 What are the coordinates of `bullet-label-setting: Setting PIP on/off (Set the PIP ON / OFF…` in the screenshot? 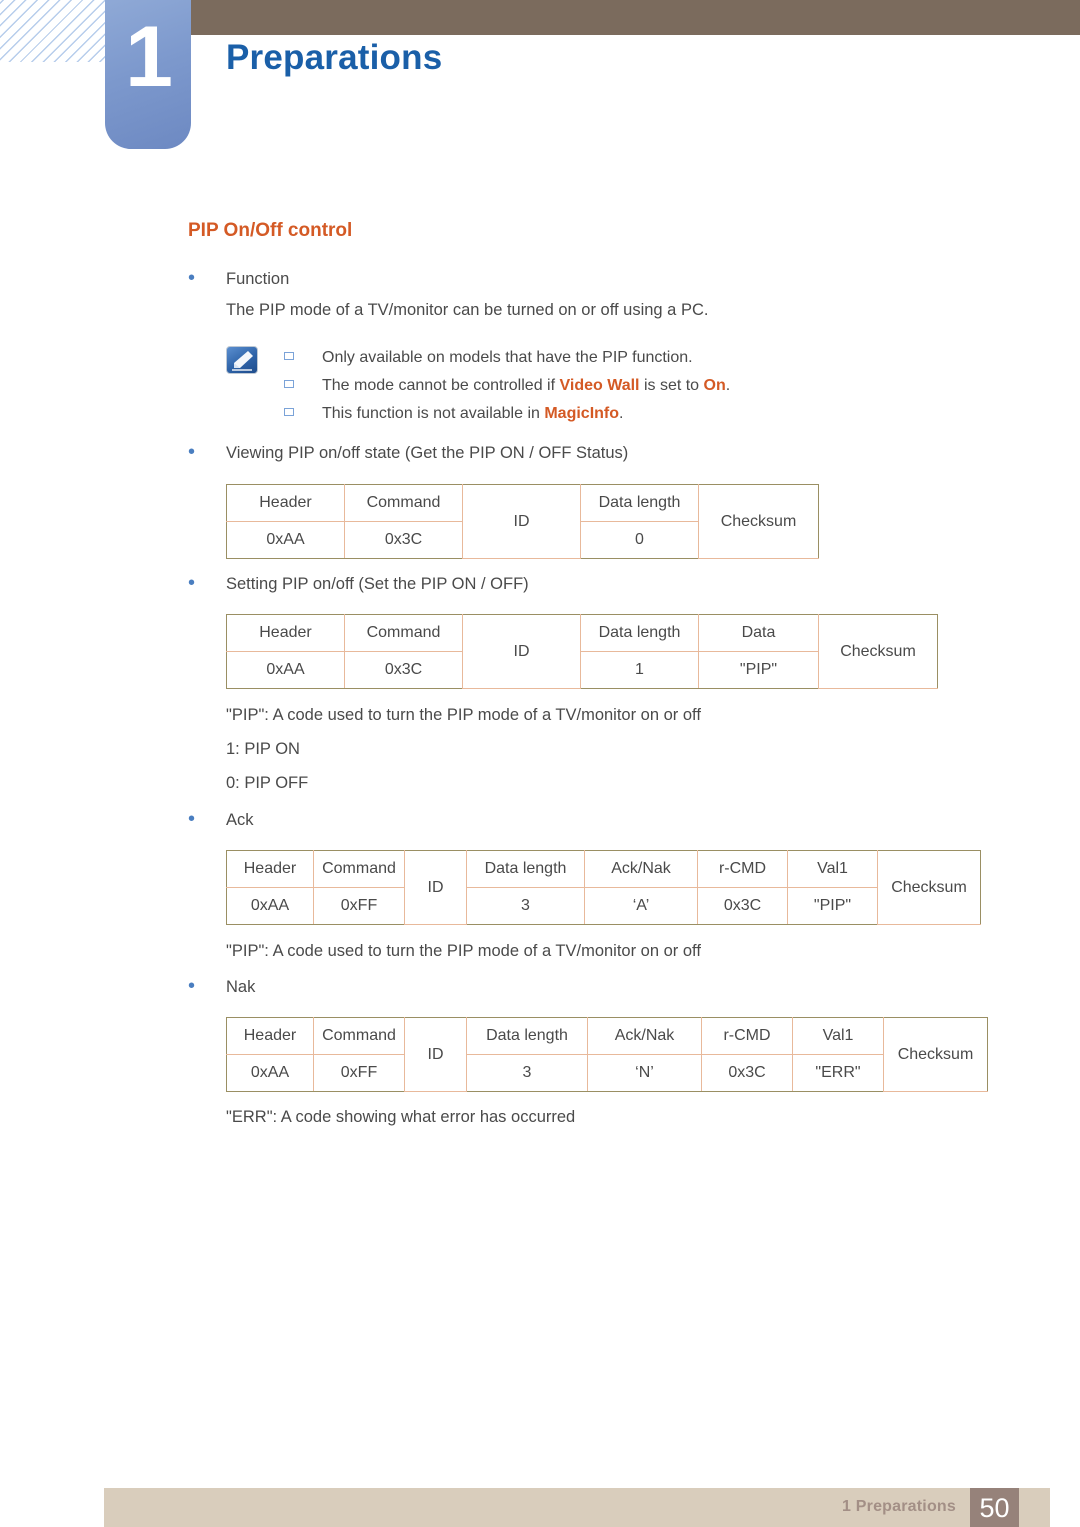 It's located at (377, 584).